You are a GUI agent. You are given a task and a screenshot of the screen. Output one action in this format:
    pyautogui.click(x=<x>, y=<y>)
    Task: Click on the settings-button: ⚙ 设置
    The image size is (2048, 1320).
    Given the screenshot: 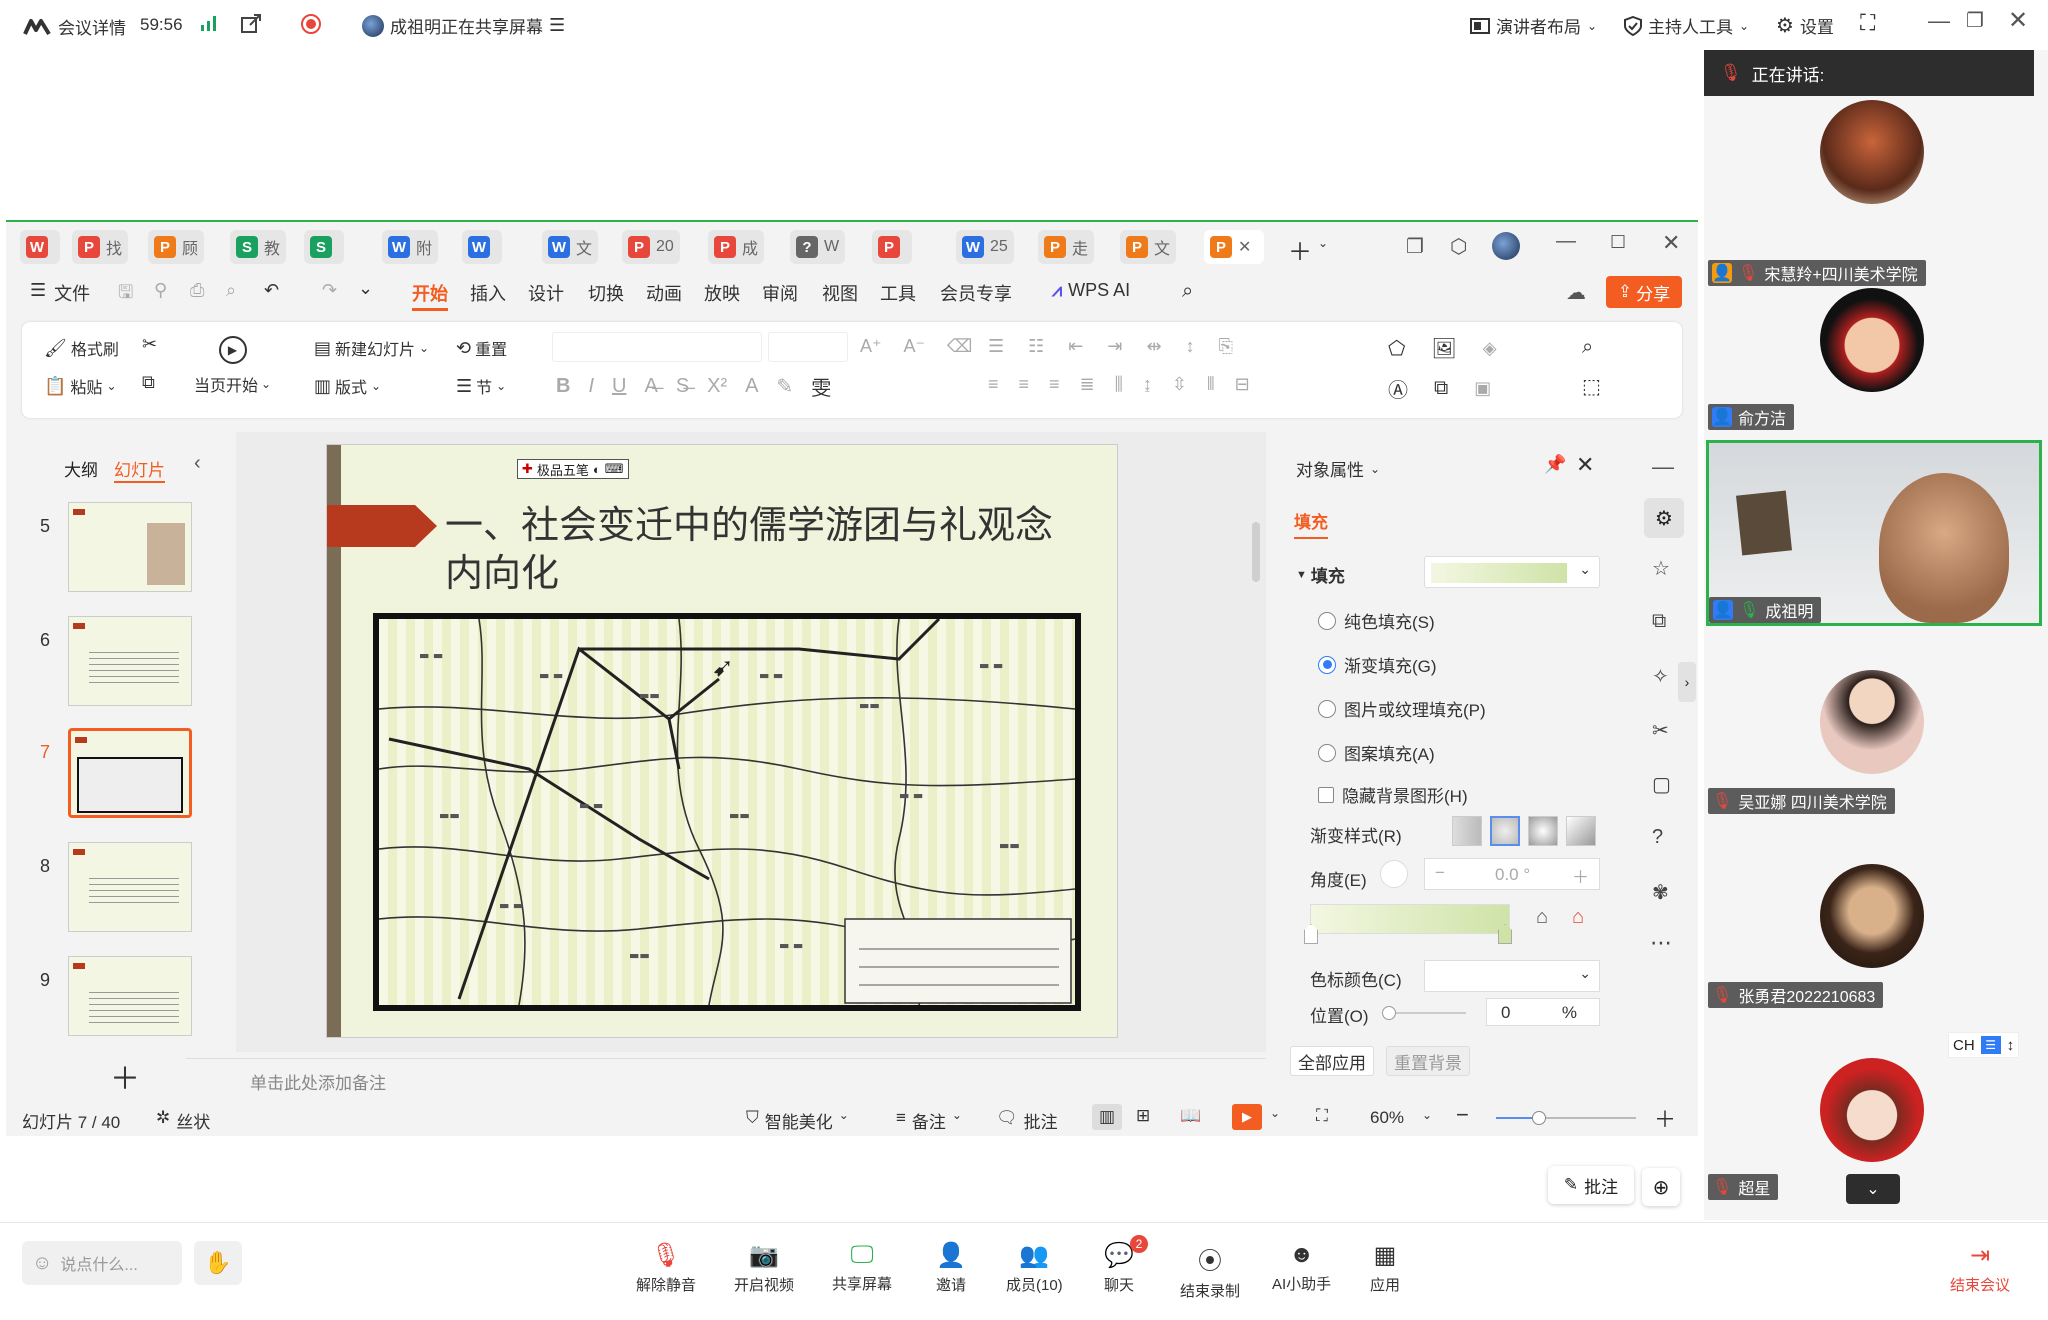 What is the action you would take?
    pyautogui.click(x=1805, y=25)
    